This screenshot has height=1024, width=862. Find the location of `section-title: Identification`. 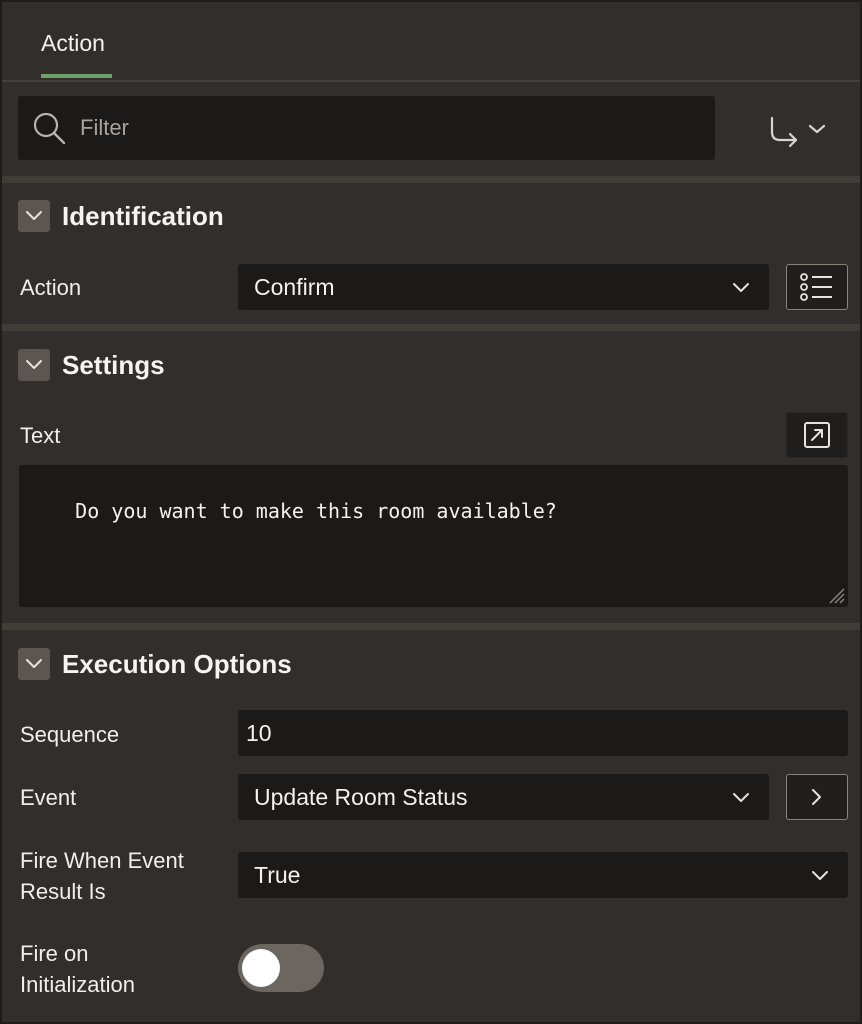

section-title: Identification is located at coordinates (143, 215).